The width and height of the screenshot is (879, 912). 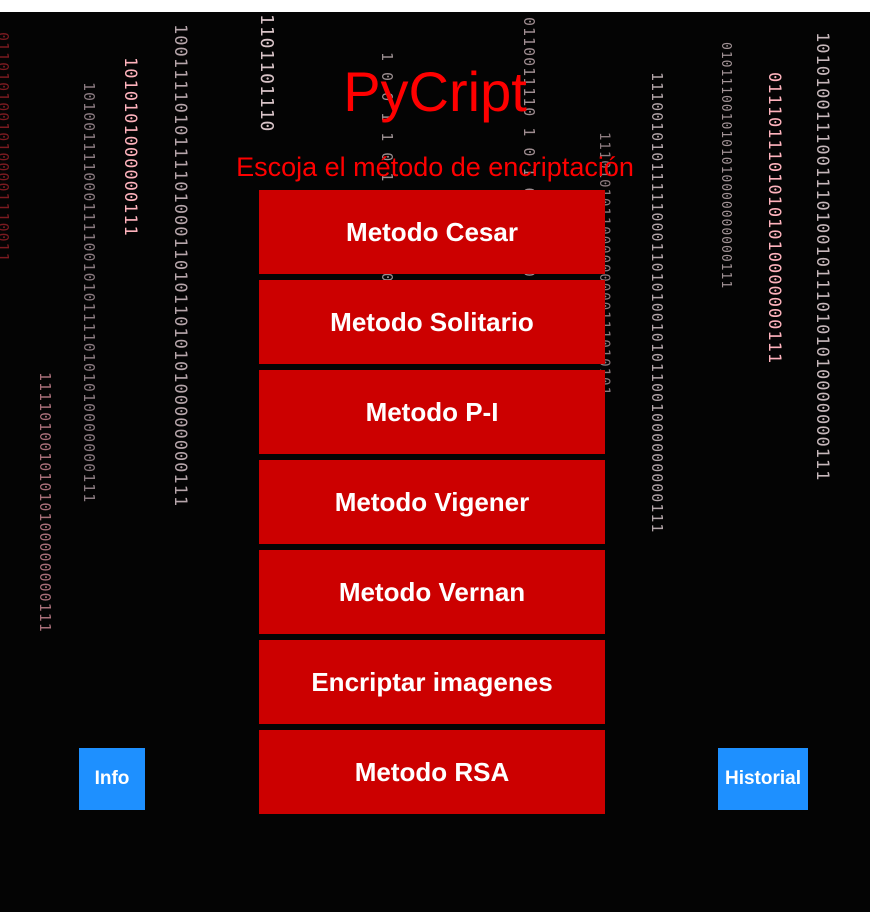 What do you see at coordinates (432, 502) in the screenshot?
I see `metodo-vigener-button: Metodo Vigener` at bounding box center [432, 502].